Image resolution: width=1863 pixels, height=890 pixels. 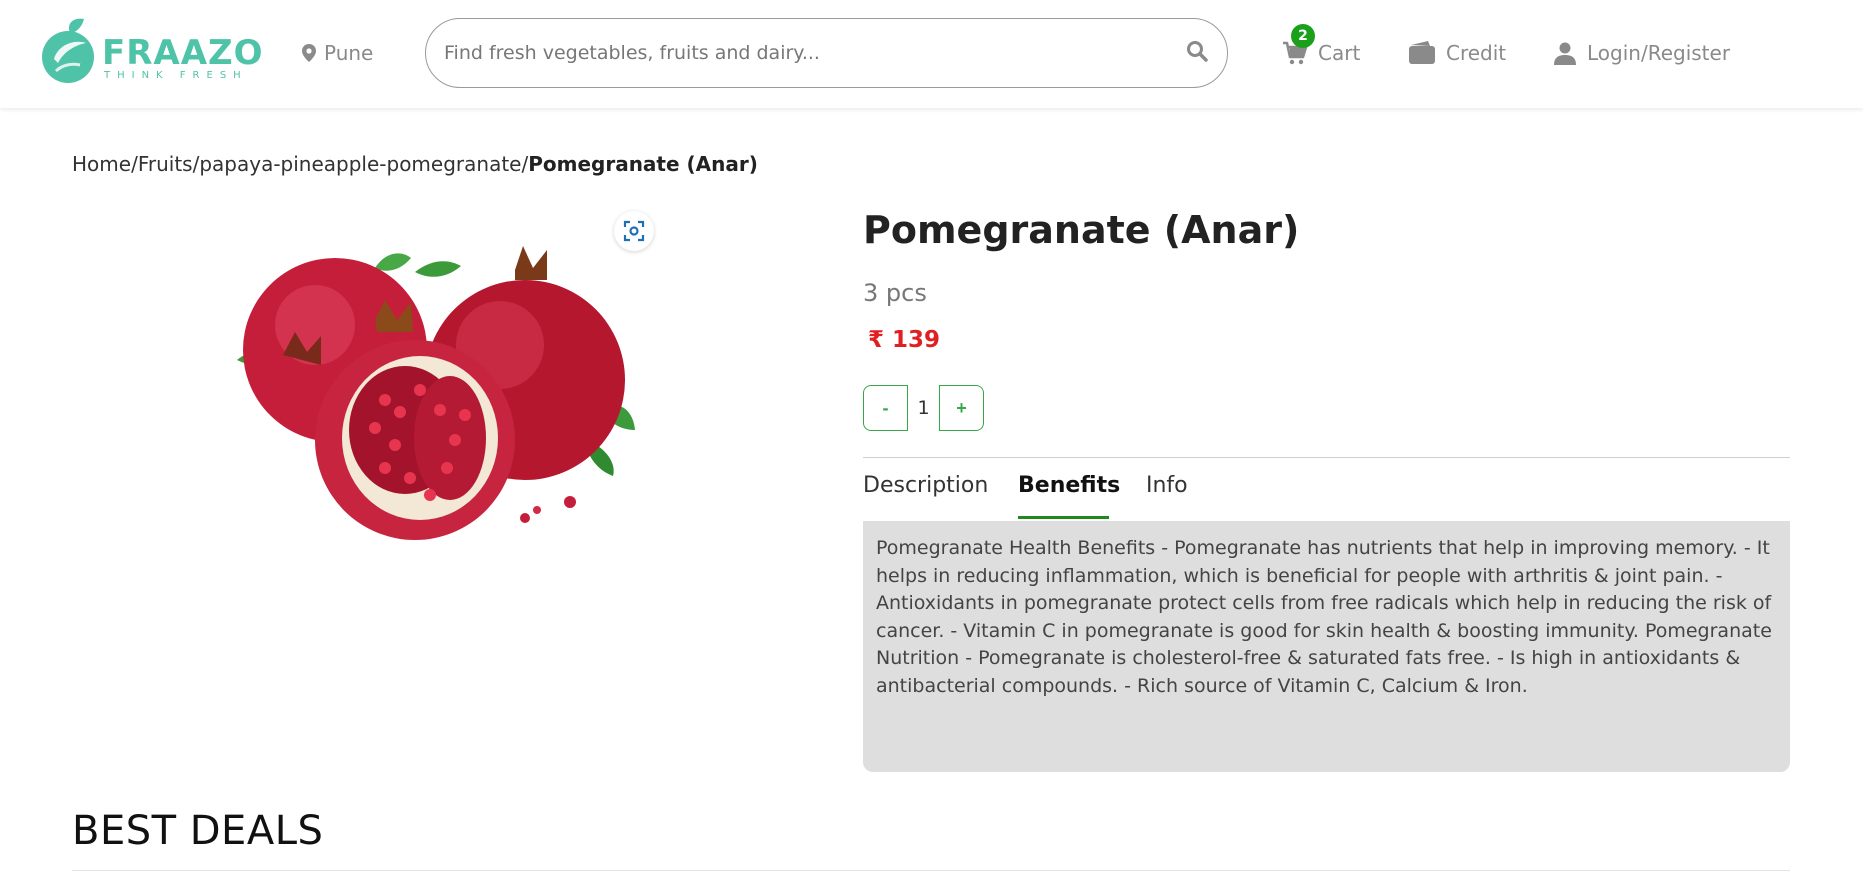 What do you see at coordinates (101, 164) in the screenshot?
I see `breadcrumb-home: Home` at bounding box center [101, 164].